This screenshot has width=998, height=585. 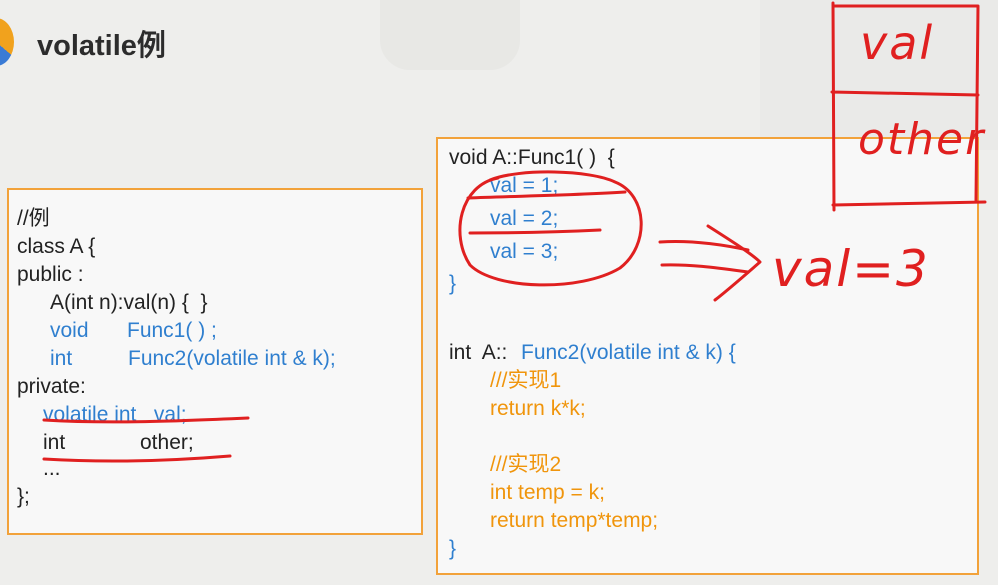 I want to click on code-line: volatile int val;, so click(x=115, y=414).